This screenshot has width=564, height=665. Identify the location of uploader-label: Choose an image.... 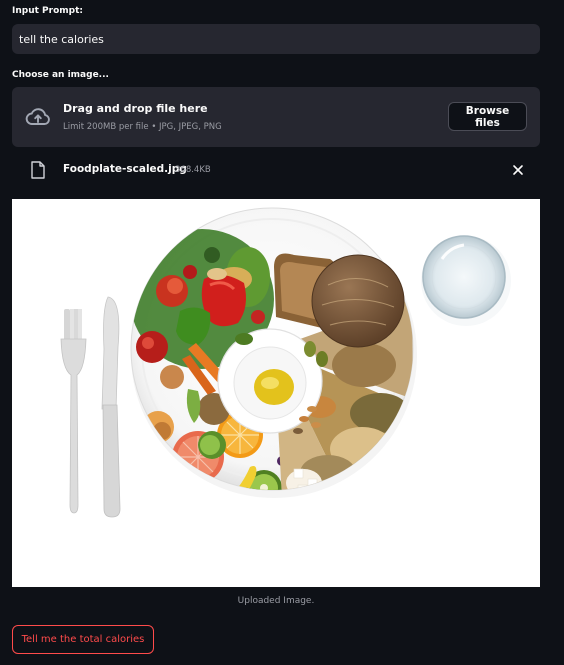
(60, 75).